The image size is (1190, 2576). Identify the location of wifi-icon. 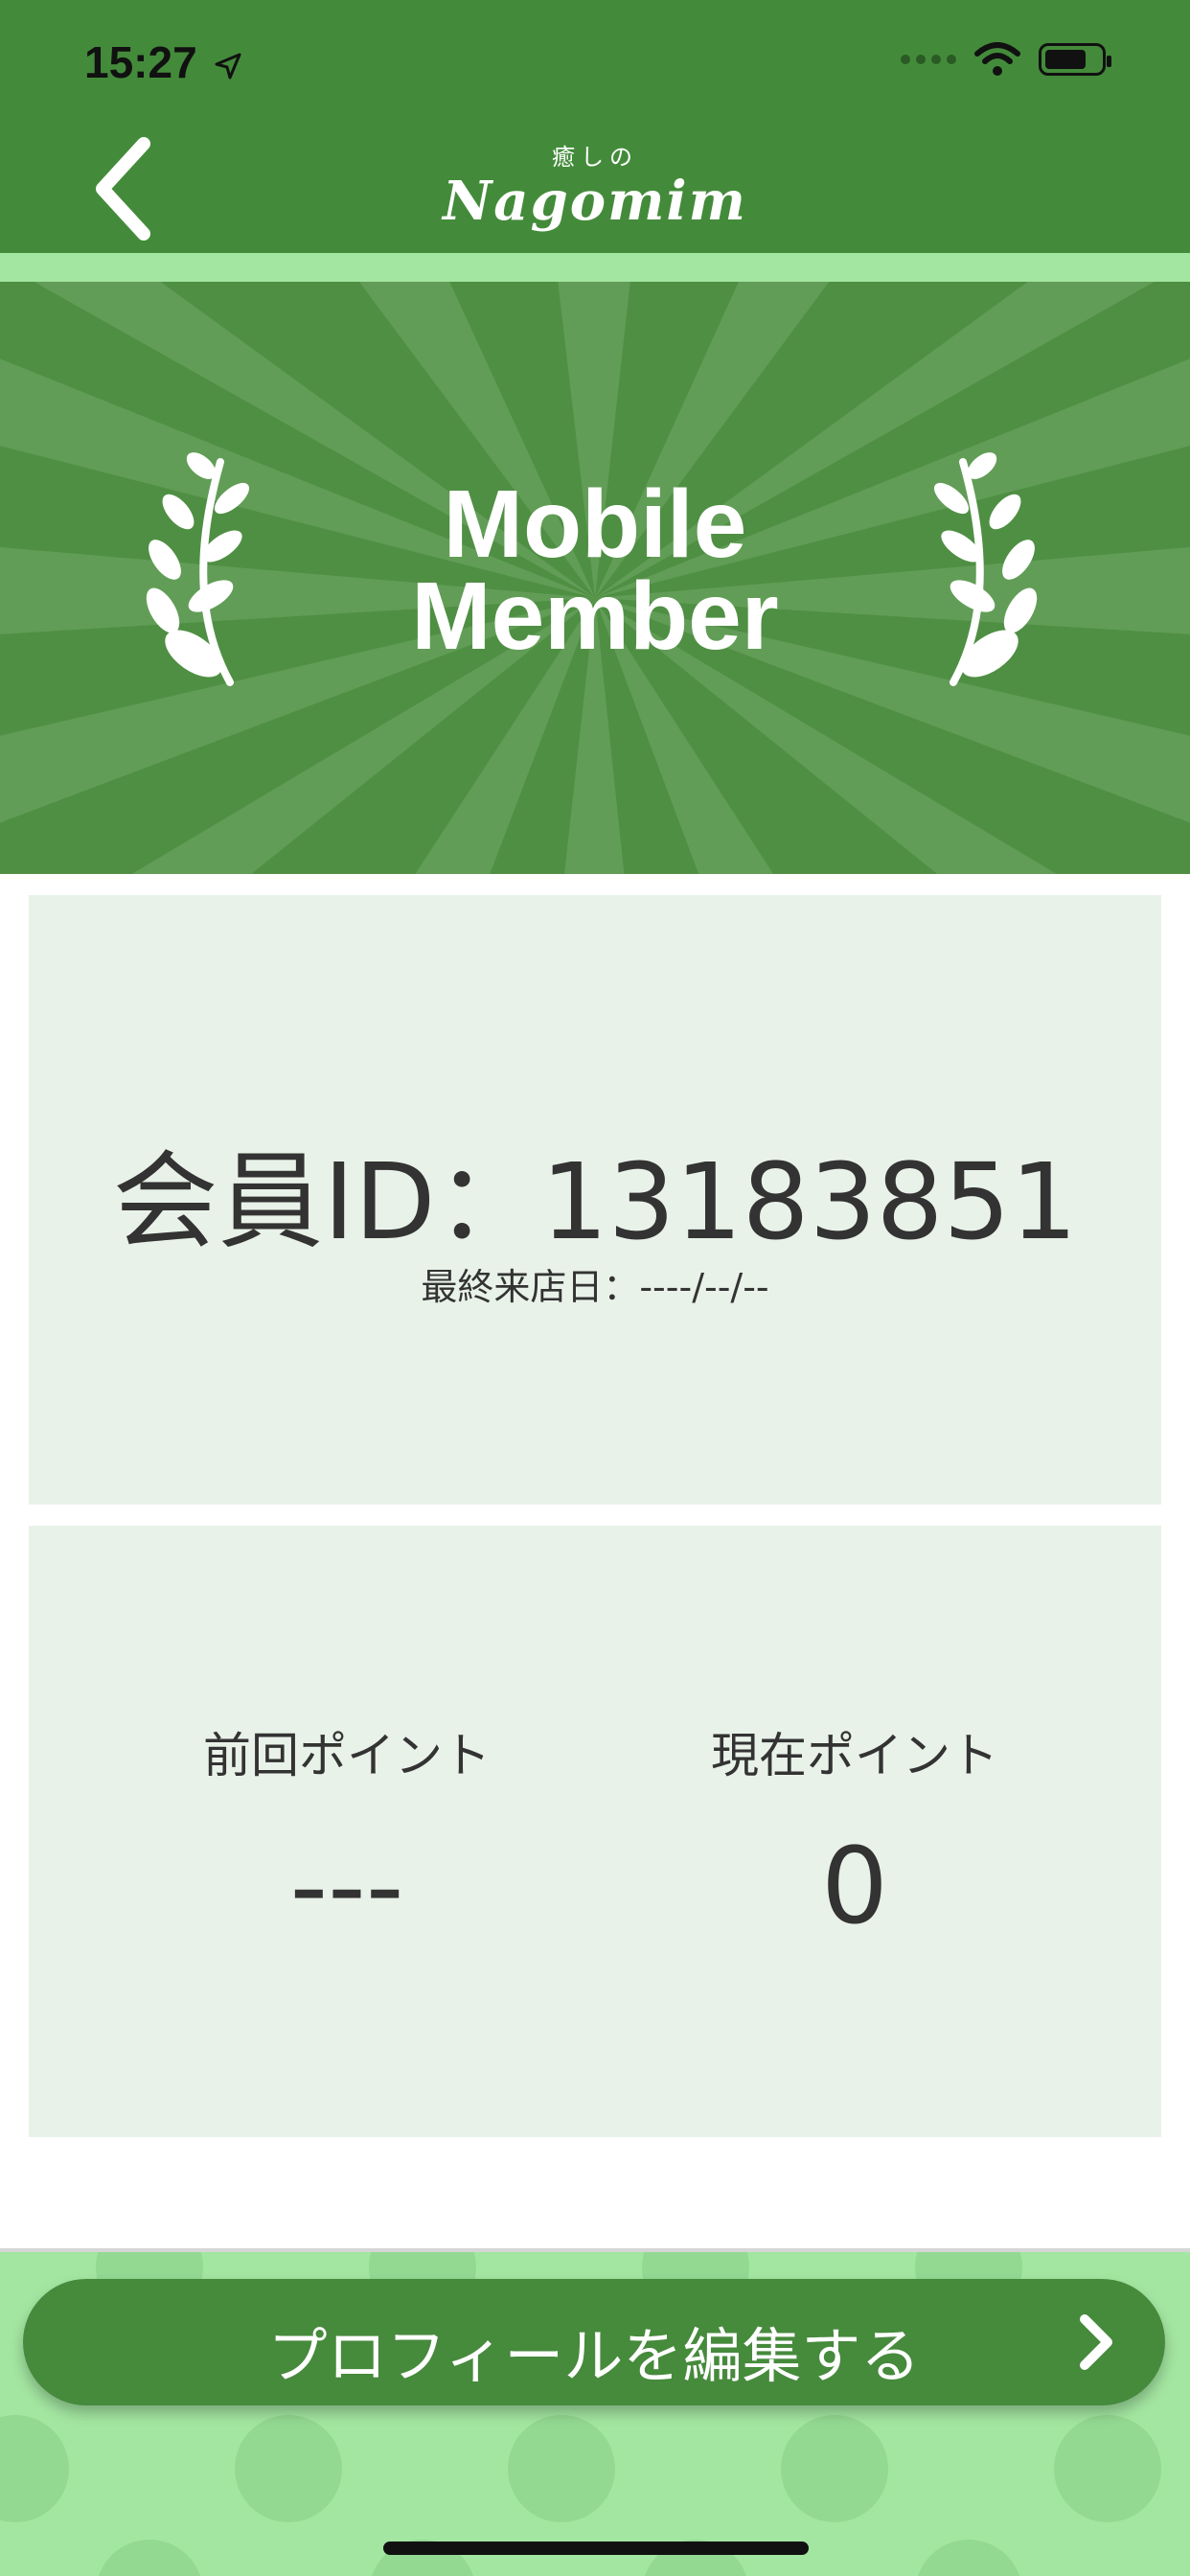
(997, 59).